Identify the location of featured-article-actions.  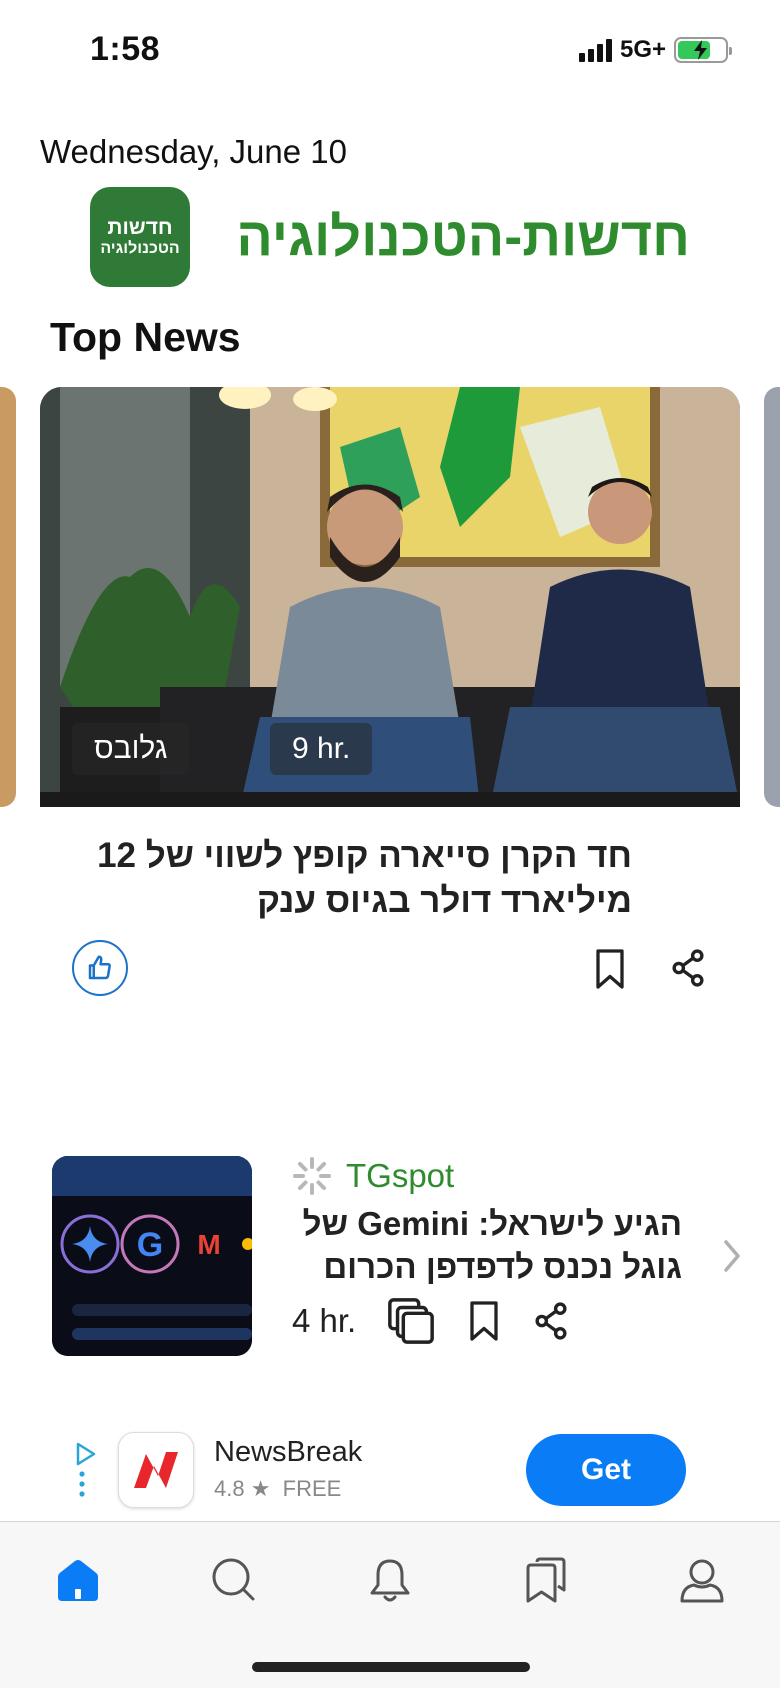
(392, 970).